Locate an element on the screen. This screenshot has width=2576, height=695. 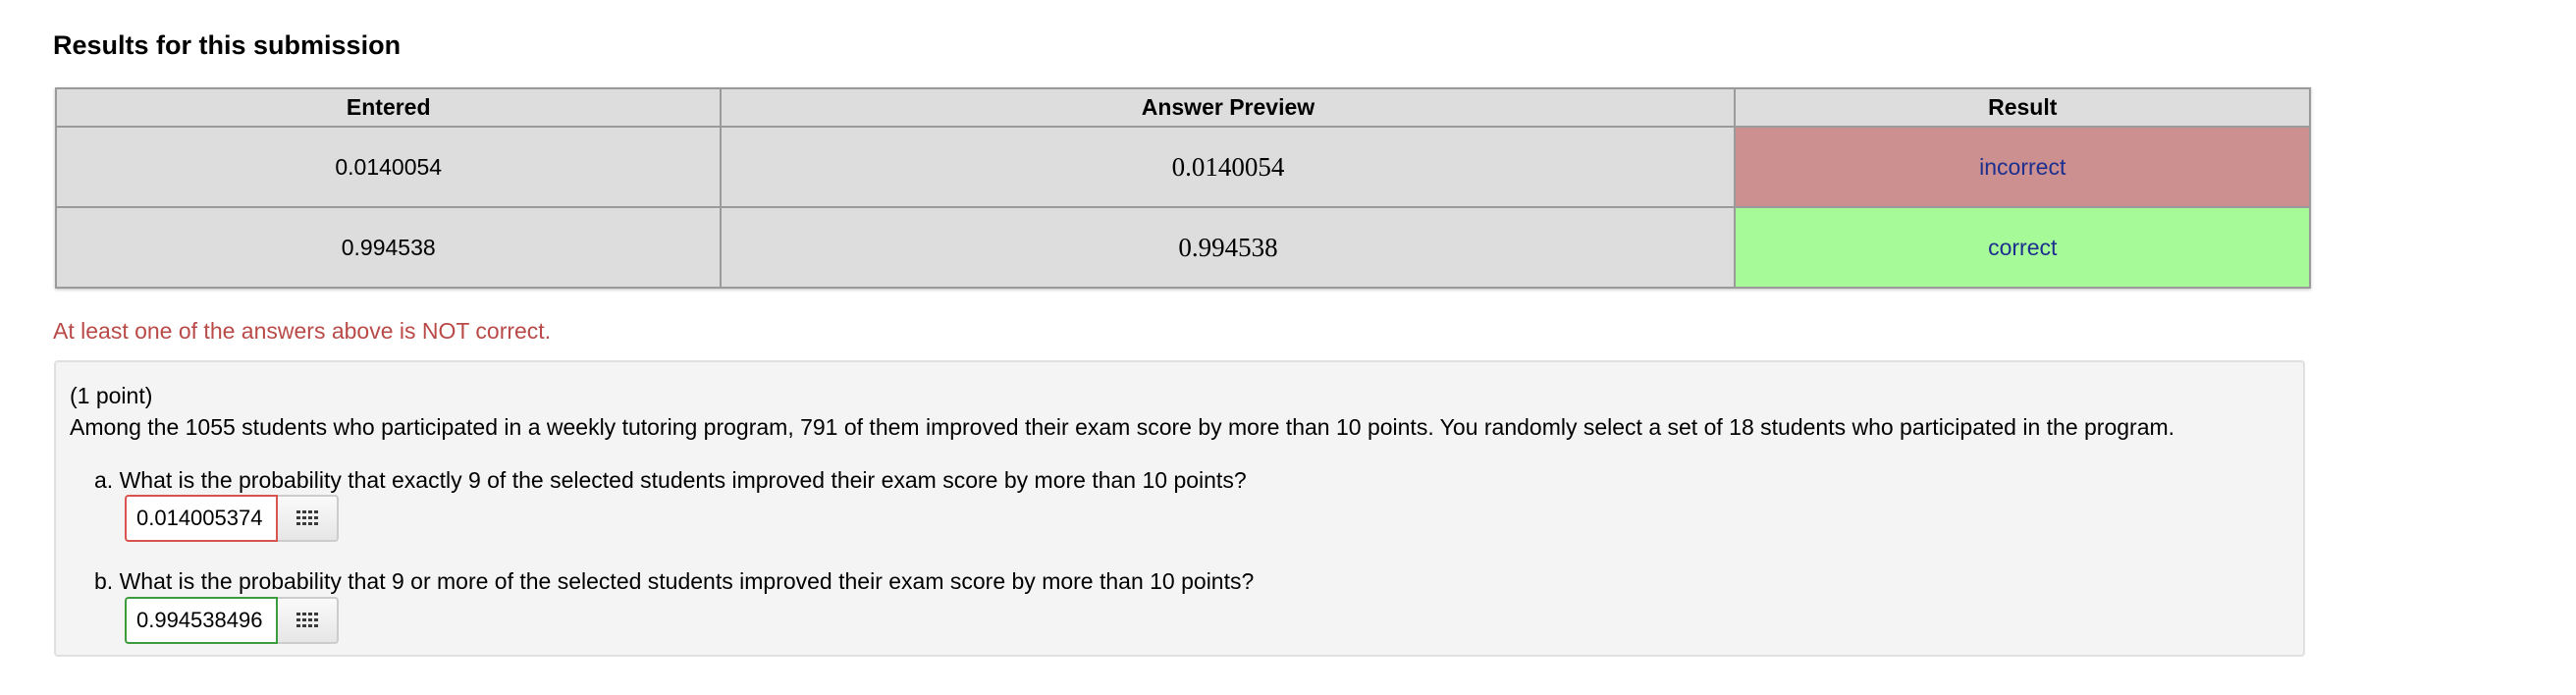
results-heading: Results for this submission is located at coordinates (227, 45).